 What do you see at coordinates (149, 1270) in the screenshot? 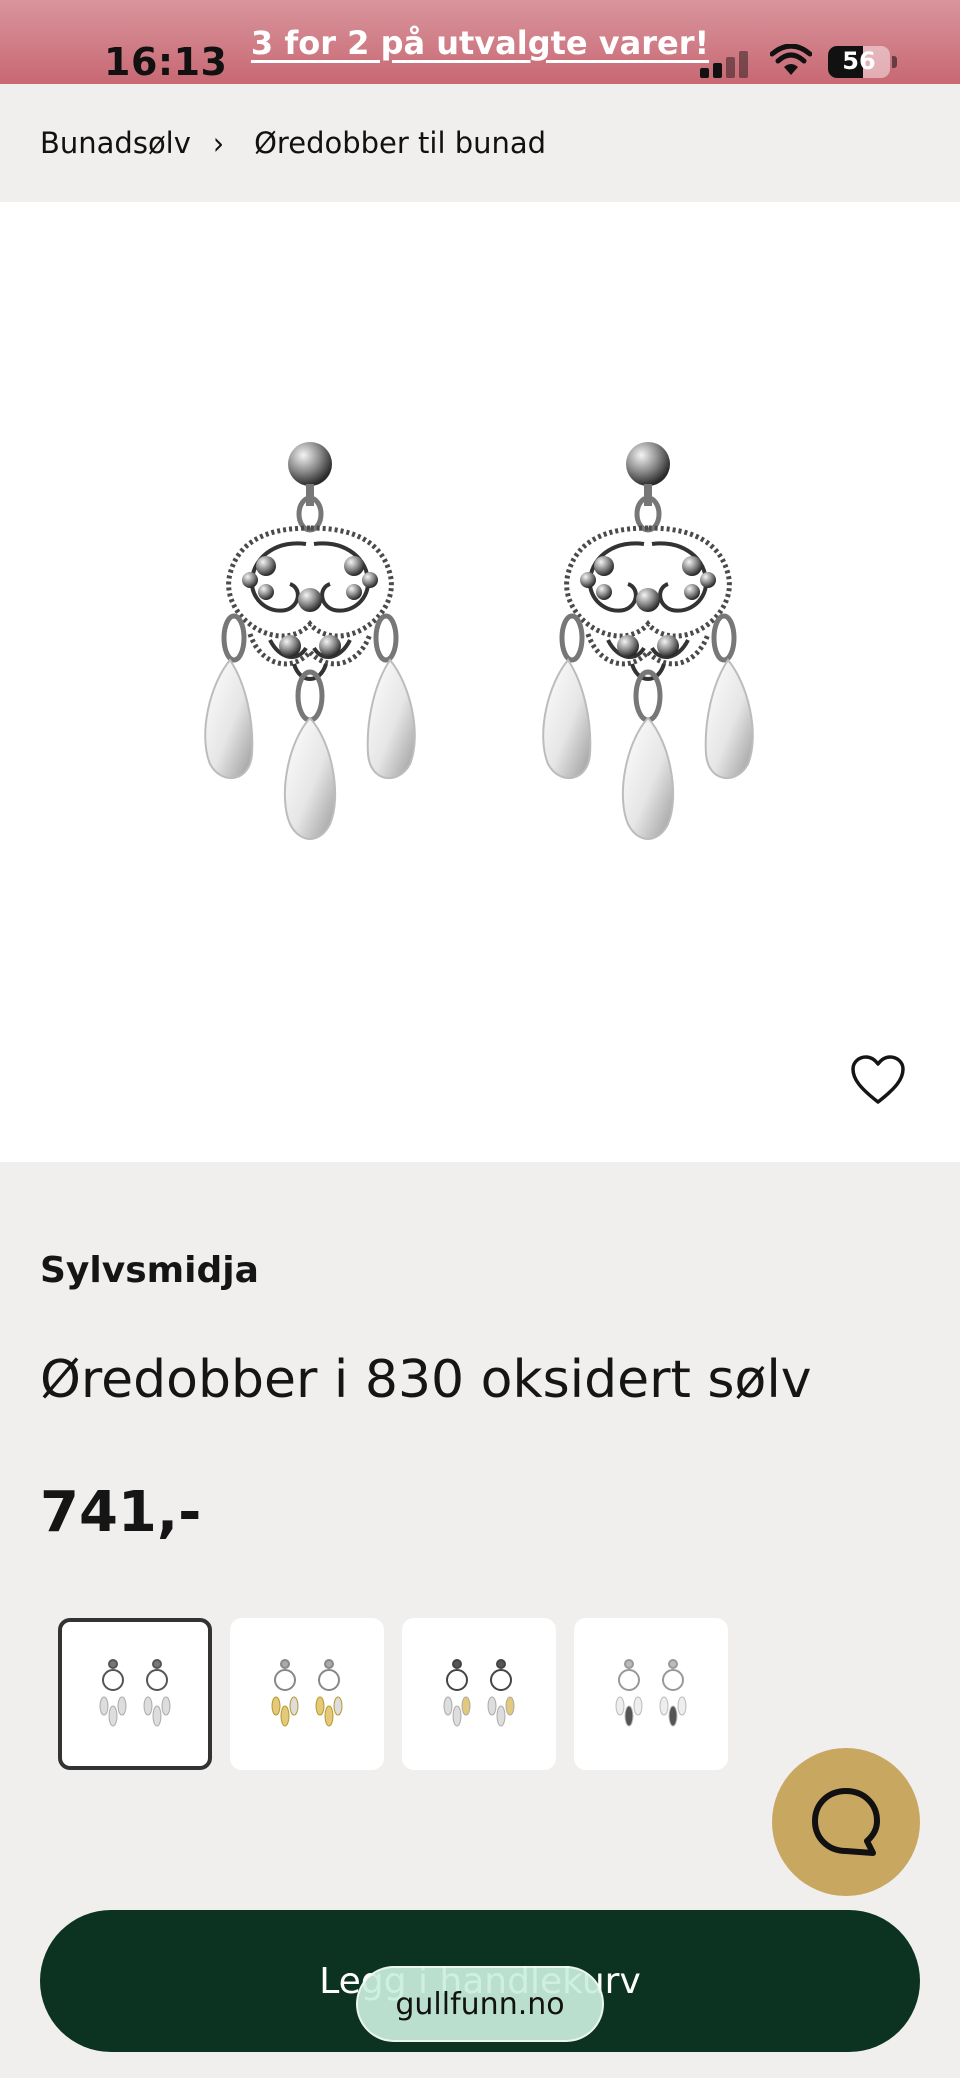
I see `product-brand: Sylvsmidja` at bounding box center [149, 1270].